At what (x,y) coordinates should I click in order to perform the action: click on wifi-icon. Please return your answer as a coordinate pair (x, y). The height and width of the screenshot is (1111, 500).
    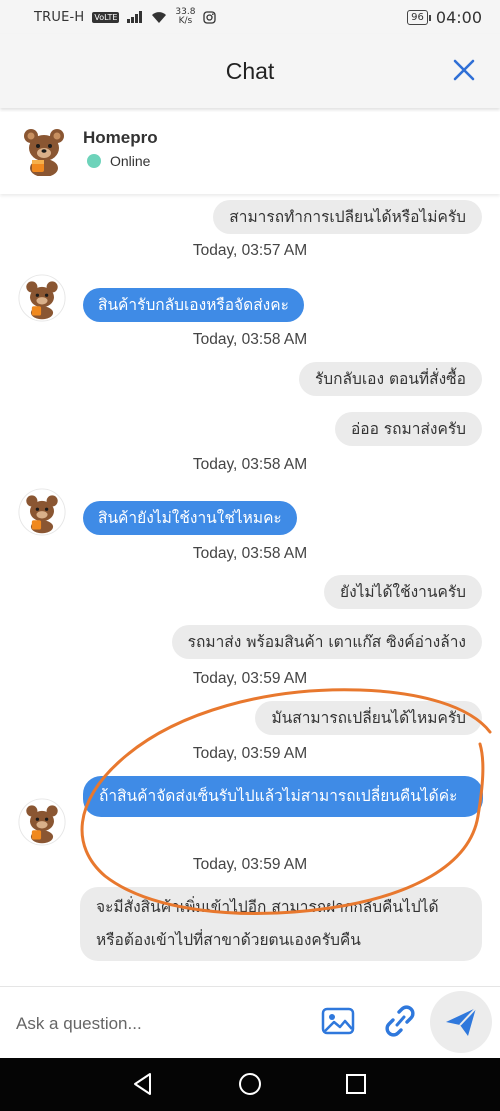
    Looking at the image, I should click on (159, 17).